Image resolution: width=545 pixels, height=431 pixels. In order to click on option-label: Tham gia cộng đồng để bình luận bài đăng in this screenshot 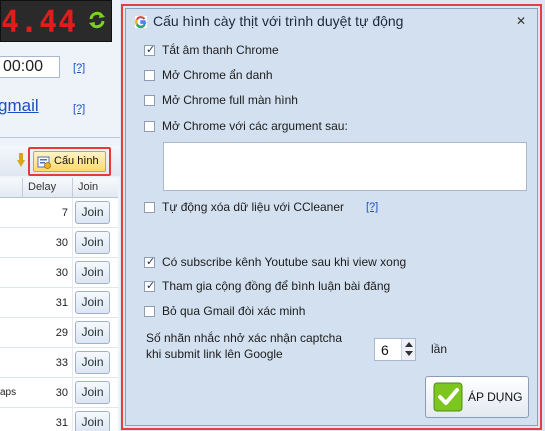, I will do `click(276, 286)`.